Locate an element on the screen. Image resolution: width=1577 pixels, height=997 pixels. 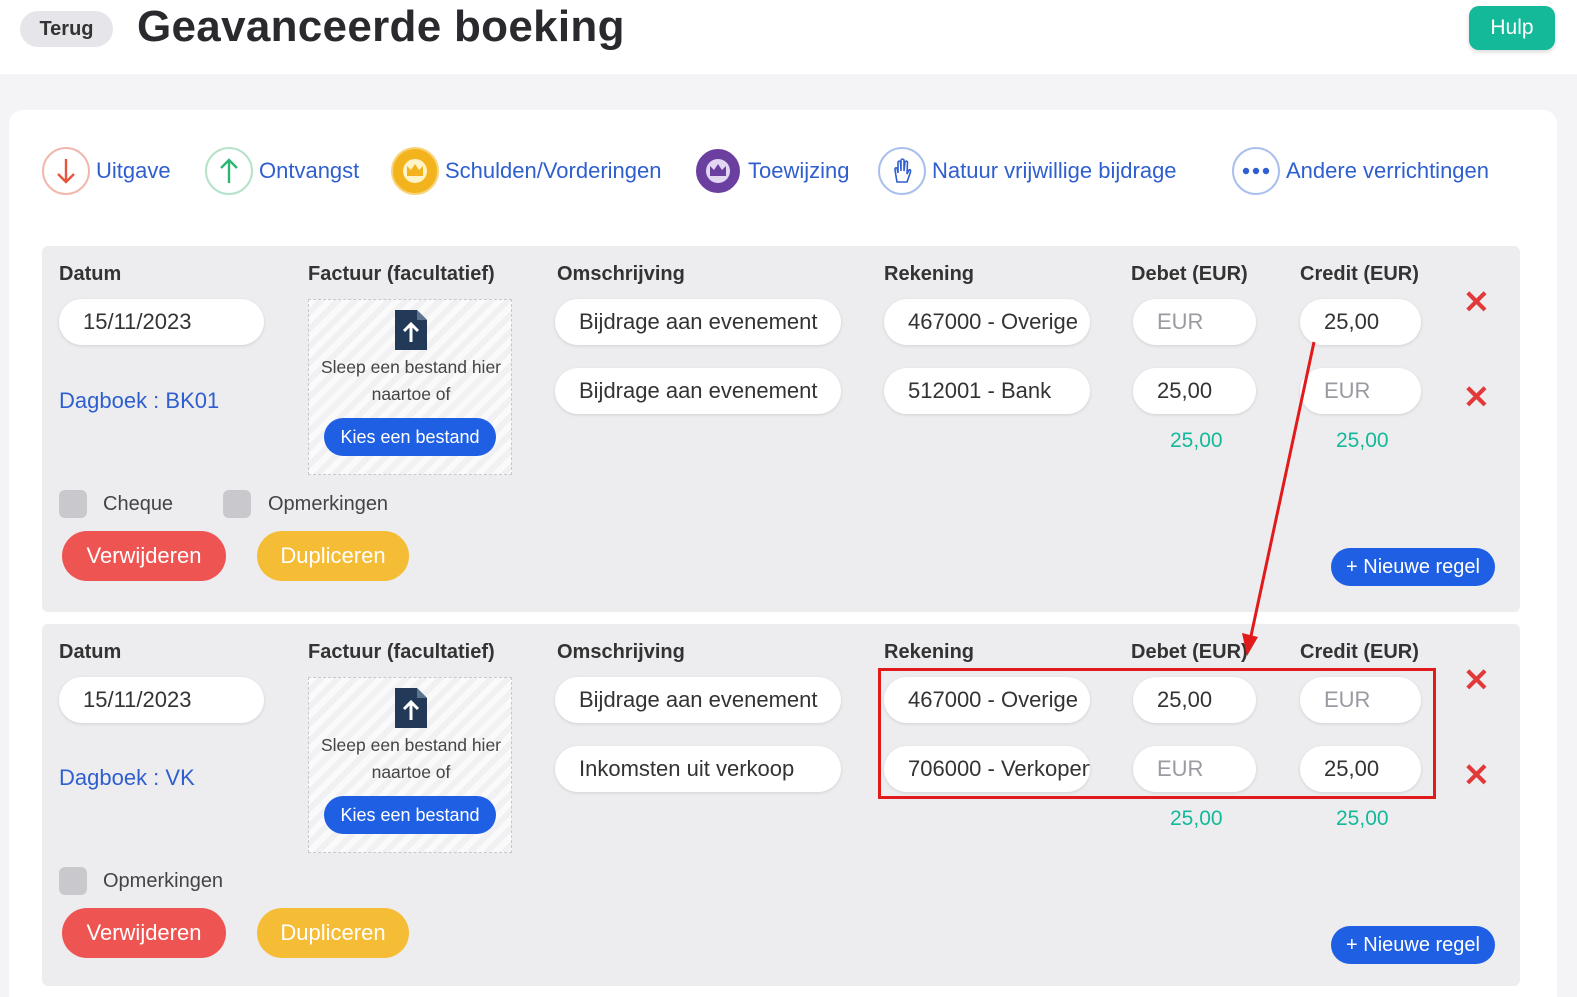
type-allocation: Toewijzing is located at coordinates (772, 171).